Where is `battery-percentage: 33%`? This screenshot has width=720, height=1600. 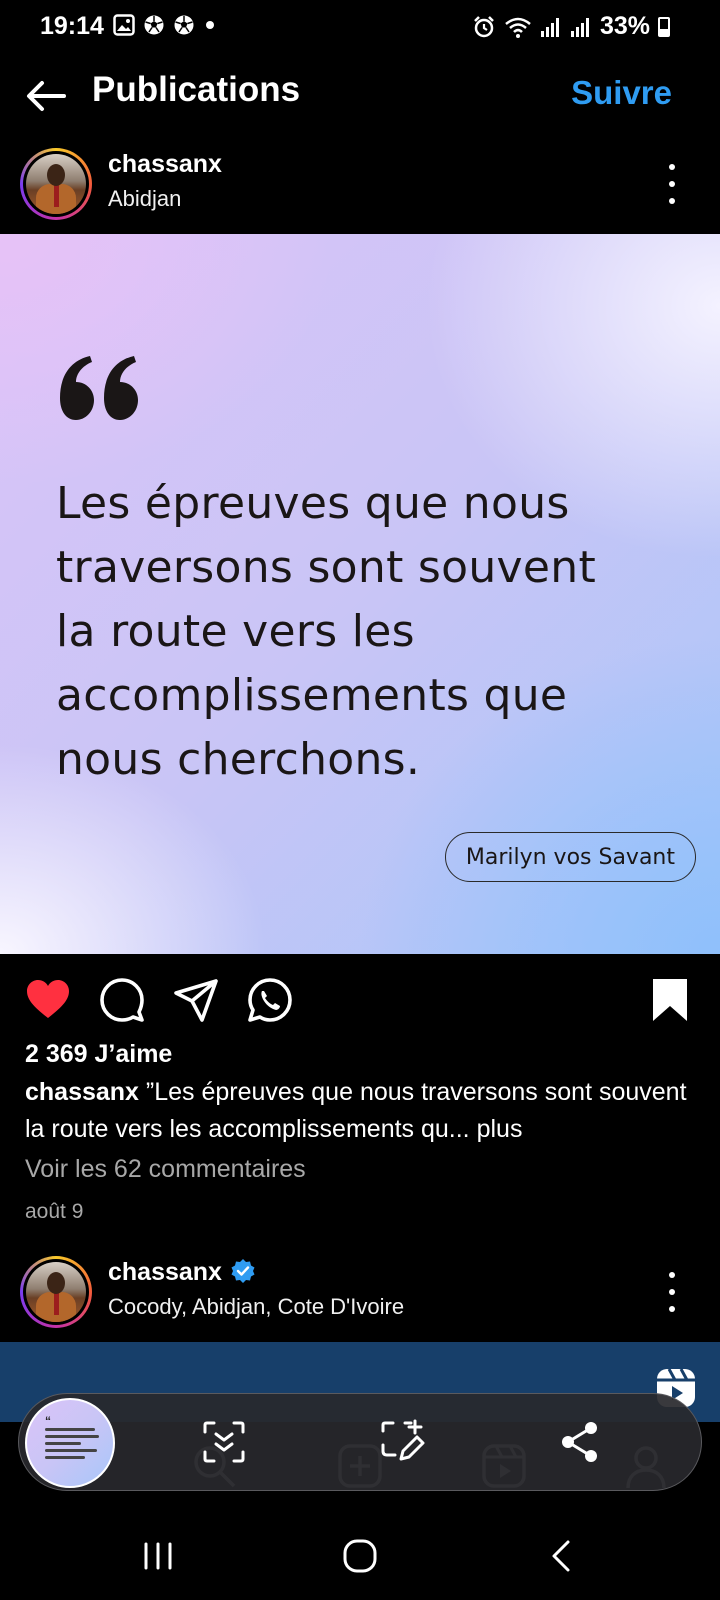 battery-percentage: 33% is located at coordinates (624, 26).